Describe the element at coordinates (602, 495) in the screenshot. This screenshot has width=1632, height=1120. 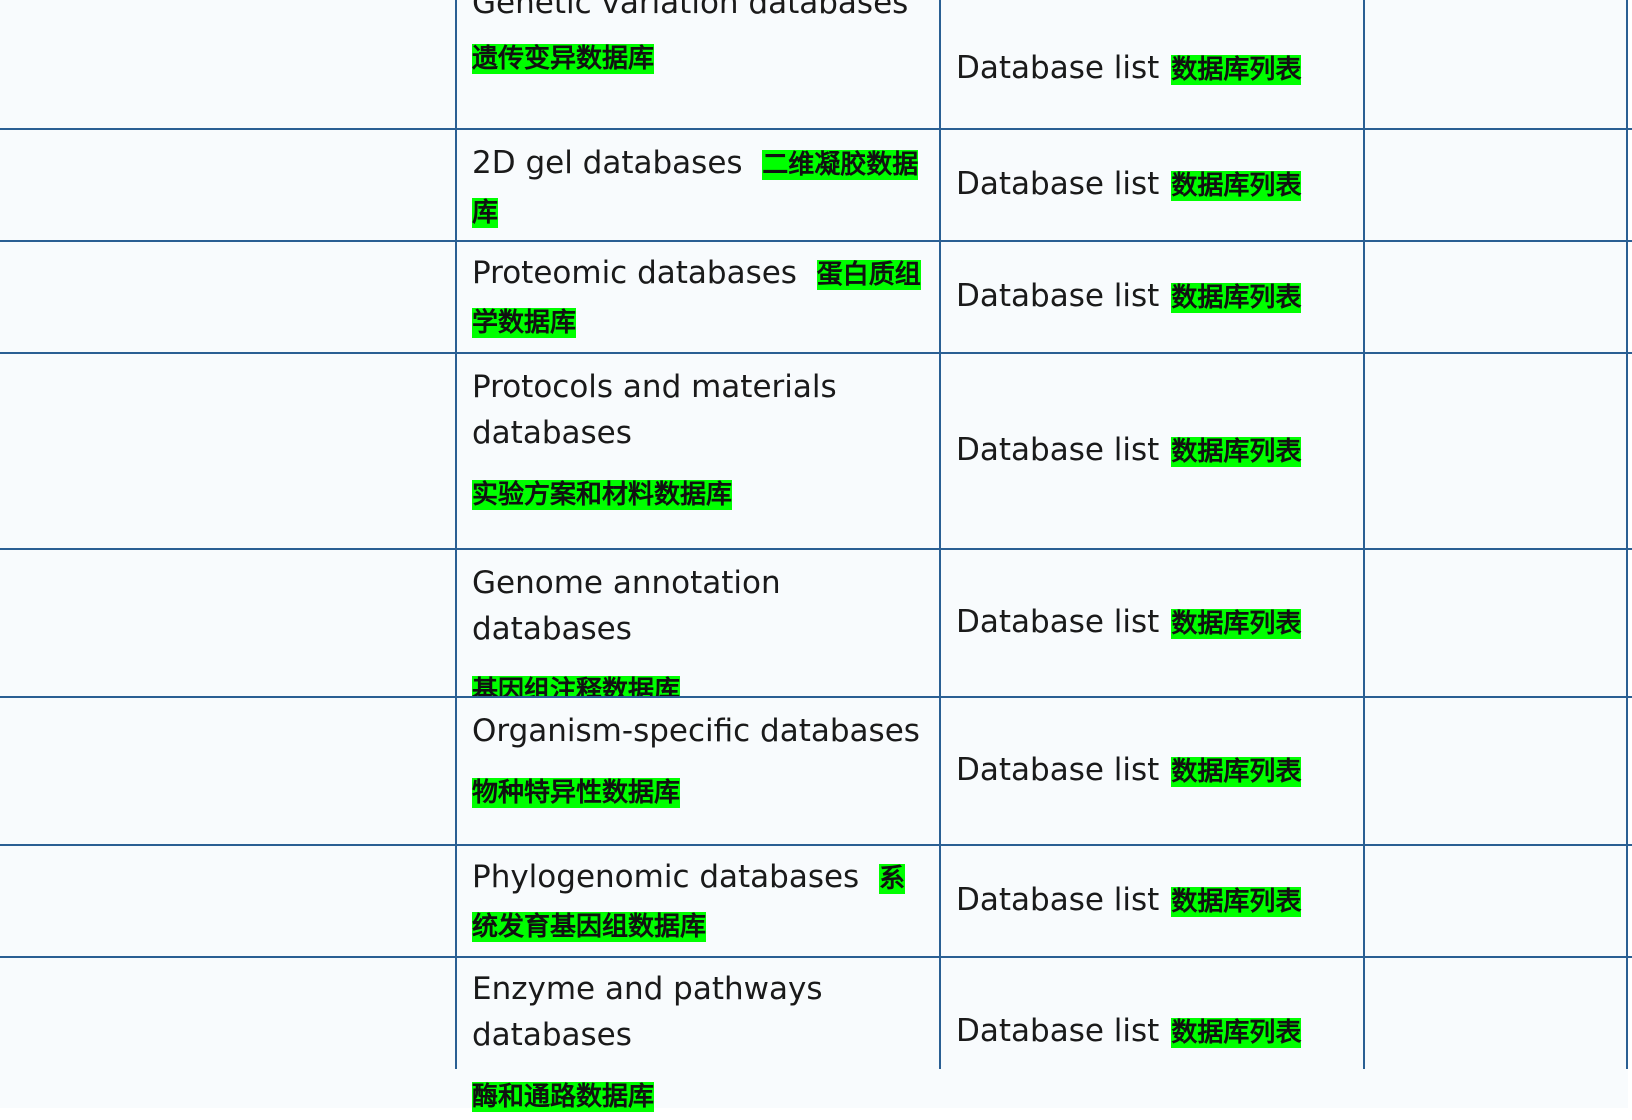
I see `category-label-zh: 实验方案和材料数据库` at that location.